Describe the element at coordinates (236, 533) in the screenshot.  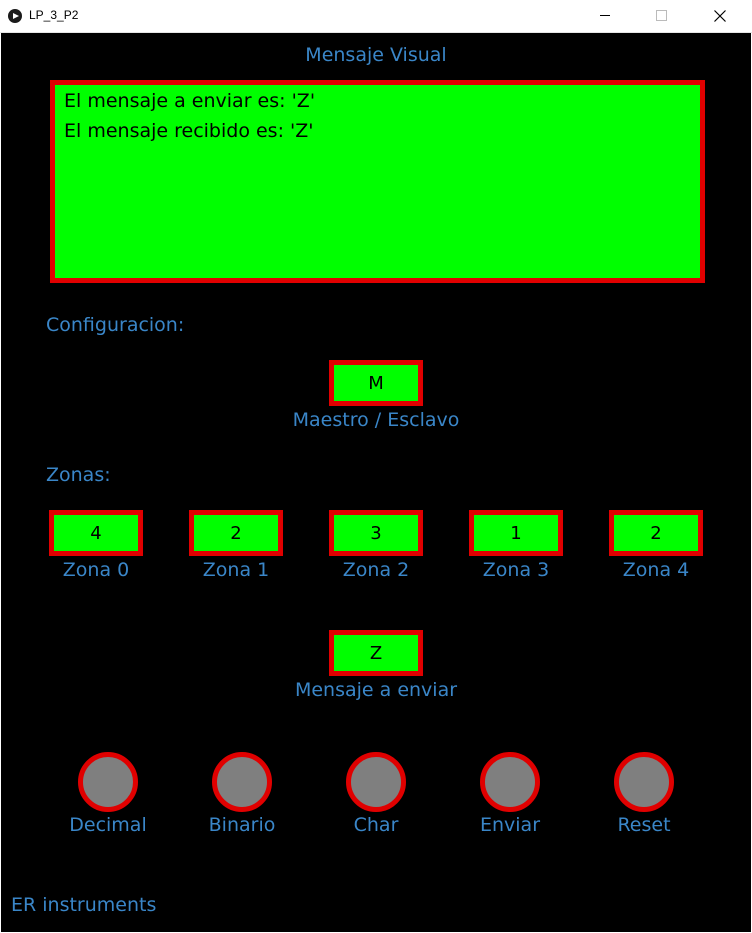
I see `zone-1-value: 2` at that location.